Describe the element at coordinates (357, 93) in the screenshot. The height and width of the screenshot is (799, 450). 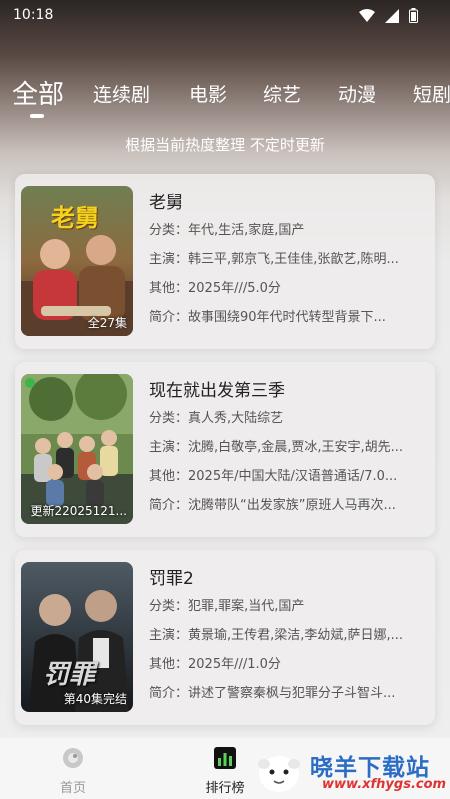
I see `tab-anime: 动漫` at that location.